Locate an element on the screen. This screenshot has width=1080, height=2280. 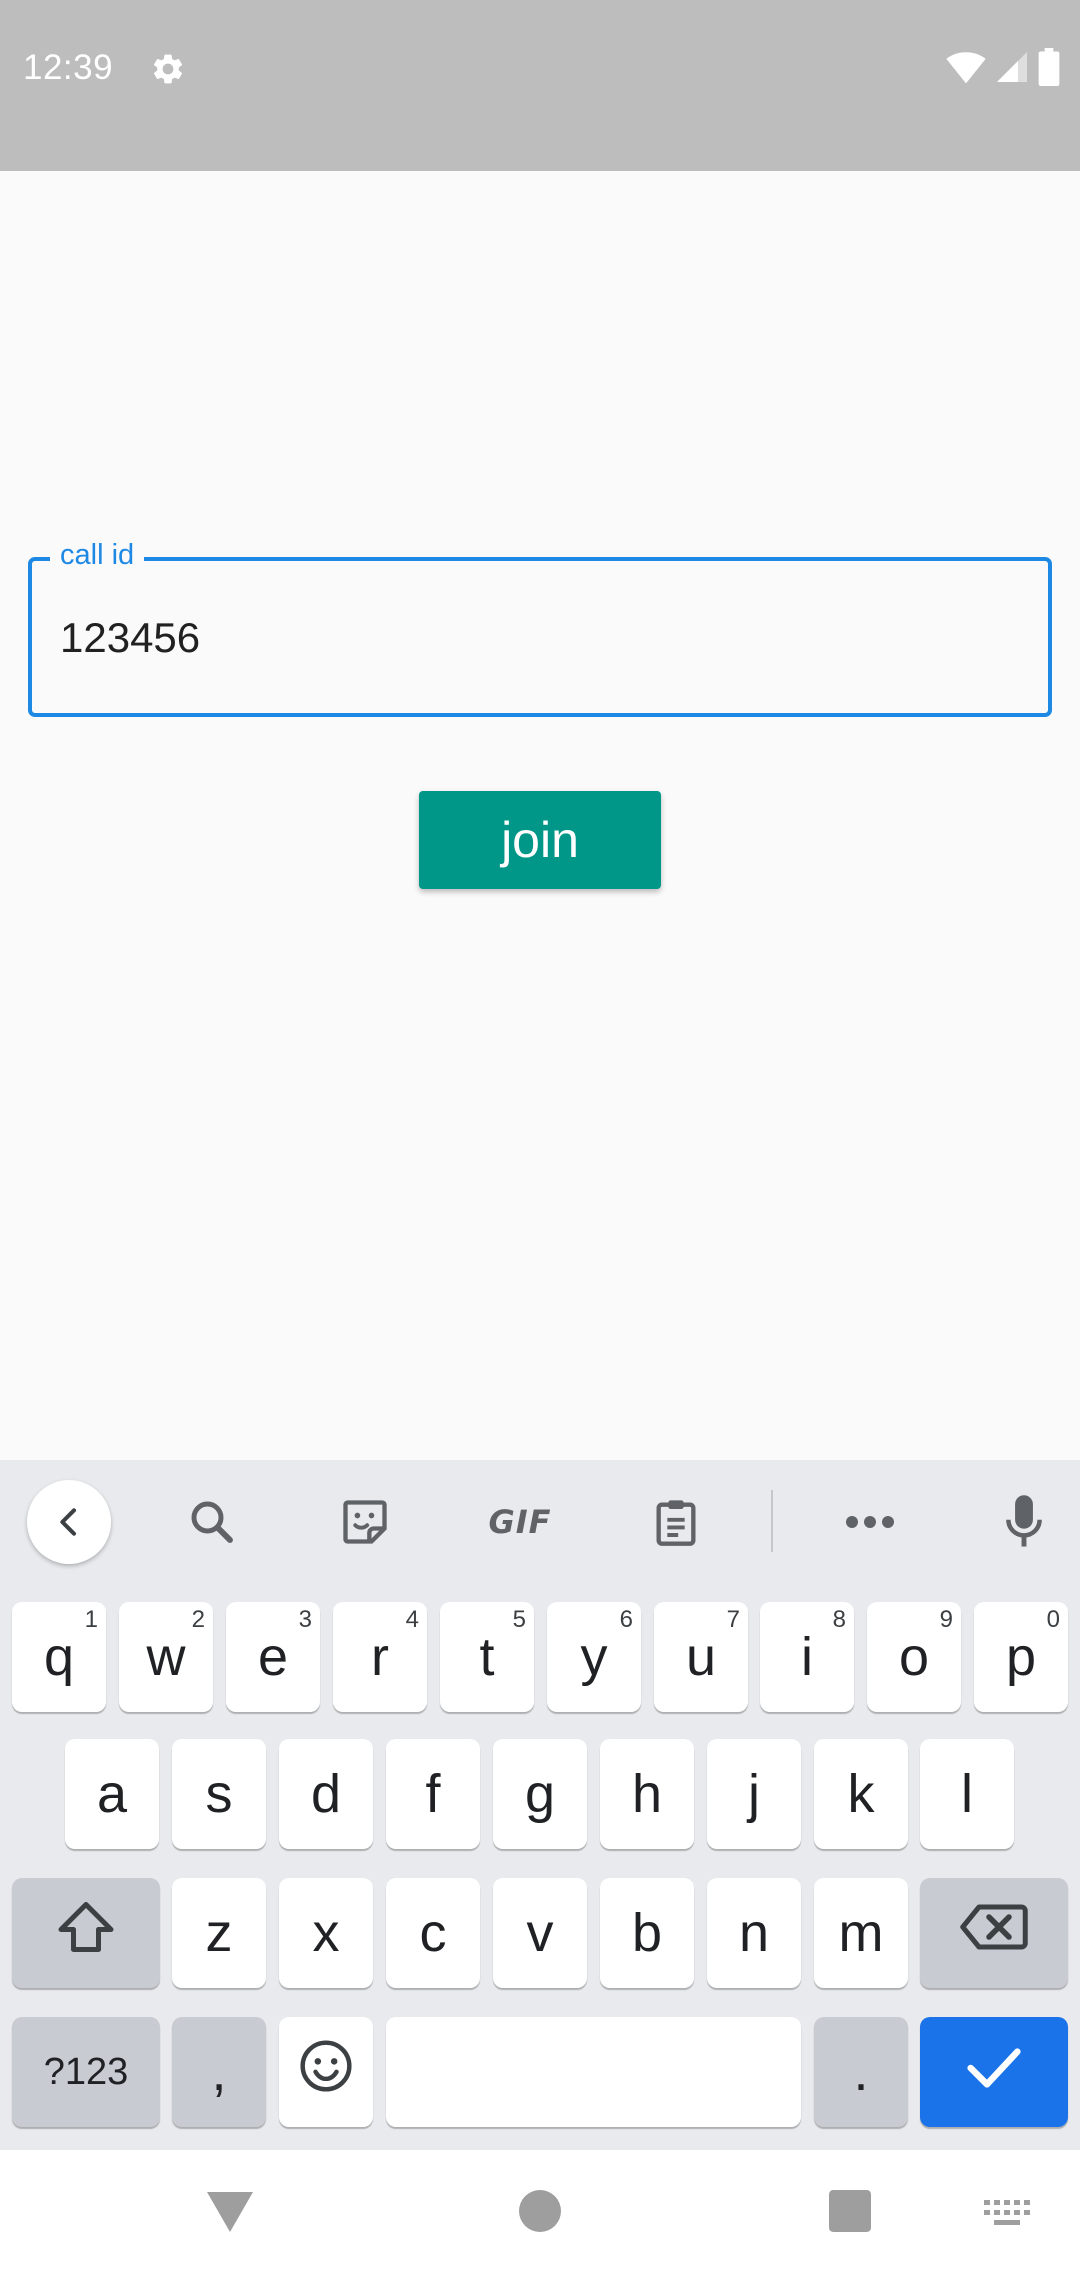
more-icon is located at coordinates (870, 1522).